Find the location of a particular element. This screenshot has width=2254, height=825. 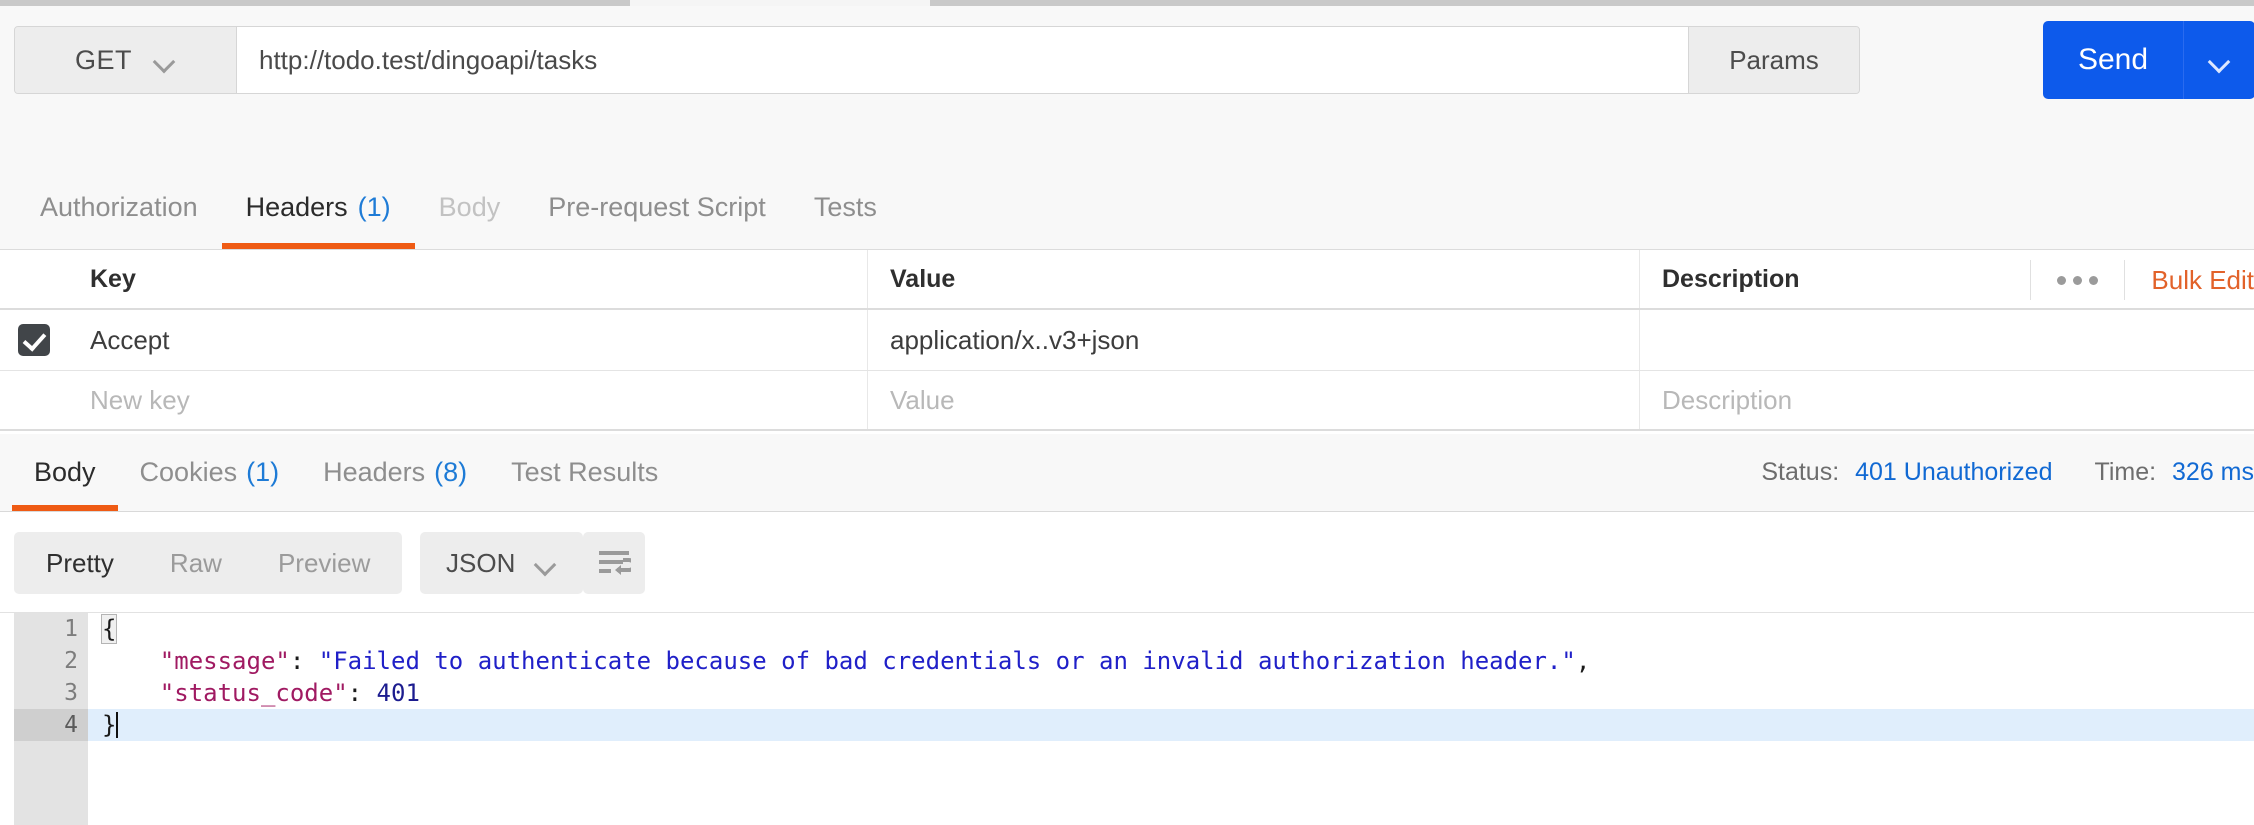

new-value-input: Value is located at coordinates (1254, 400).